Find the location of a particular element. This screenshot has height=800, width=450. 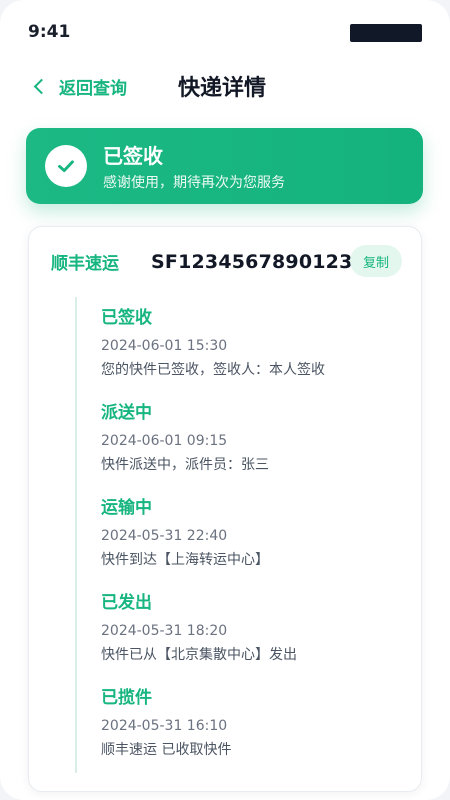

event-status: 已揽件 is located at coordinates (126, 698).